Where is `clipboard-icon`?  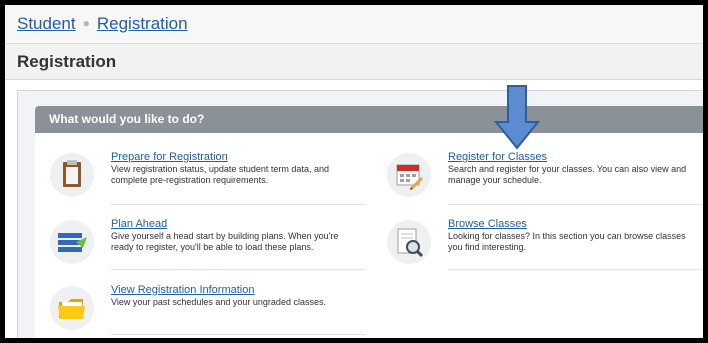
clipboard-icon is located at coordinates (72, 175).